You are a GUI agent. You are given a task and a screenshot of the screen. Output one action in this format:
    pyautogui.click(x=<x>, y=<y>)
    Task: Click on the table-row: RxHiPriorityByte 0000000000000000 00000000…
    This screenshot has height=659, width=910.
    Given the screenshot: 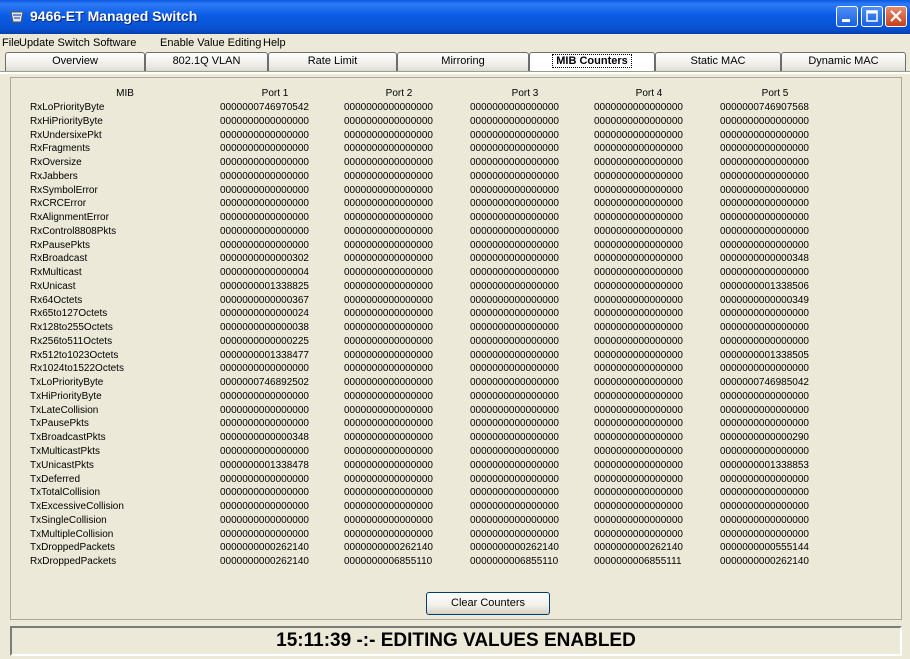 What is the action you would take?
    pyautogui.click(x=456, y=121)
    